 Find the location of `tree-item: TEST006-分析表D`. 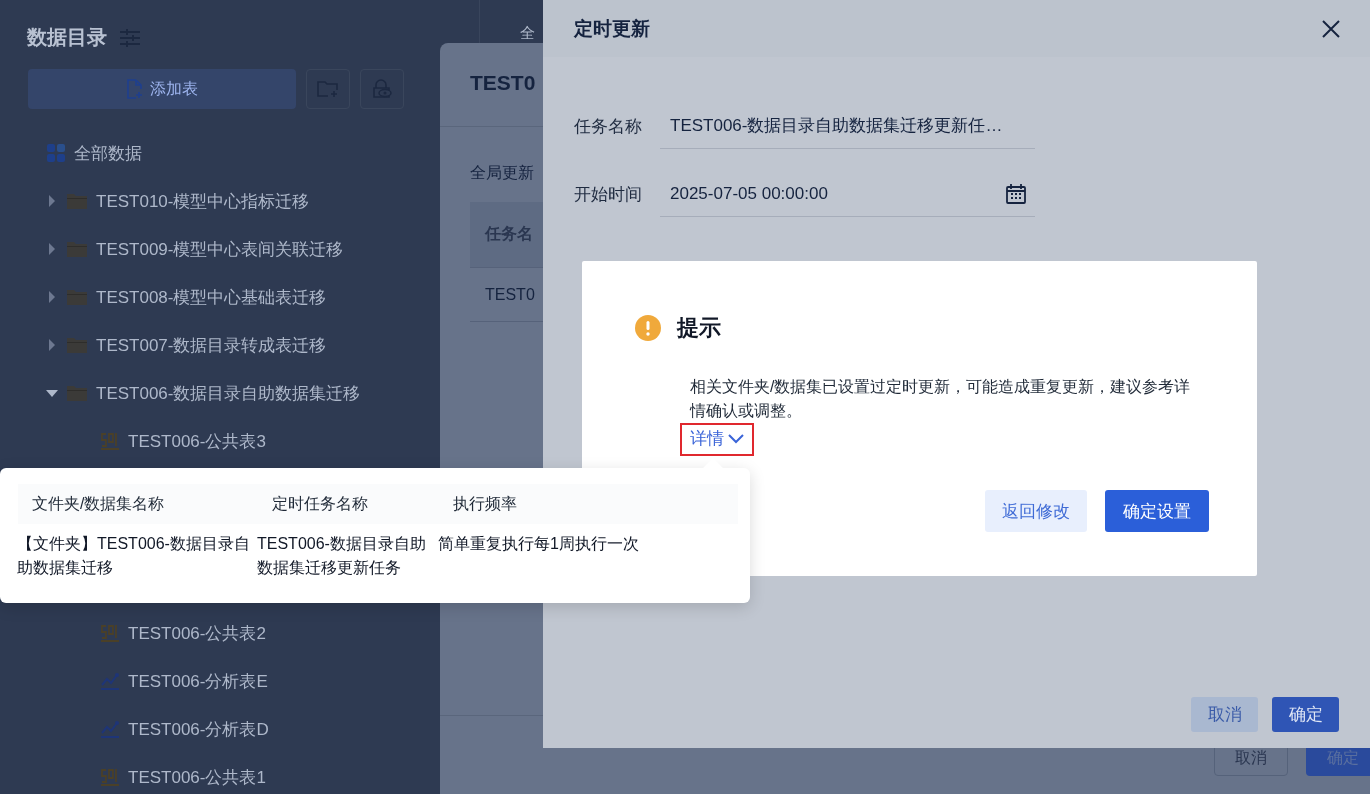

tree-item: TEST006-分析表D is located at coordinates (198, 729).